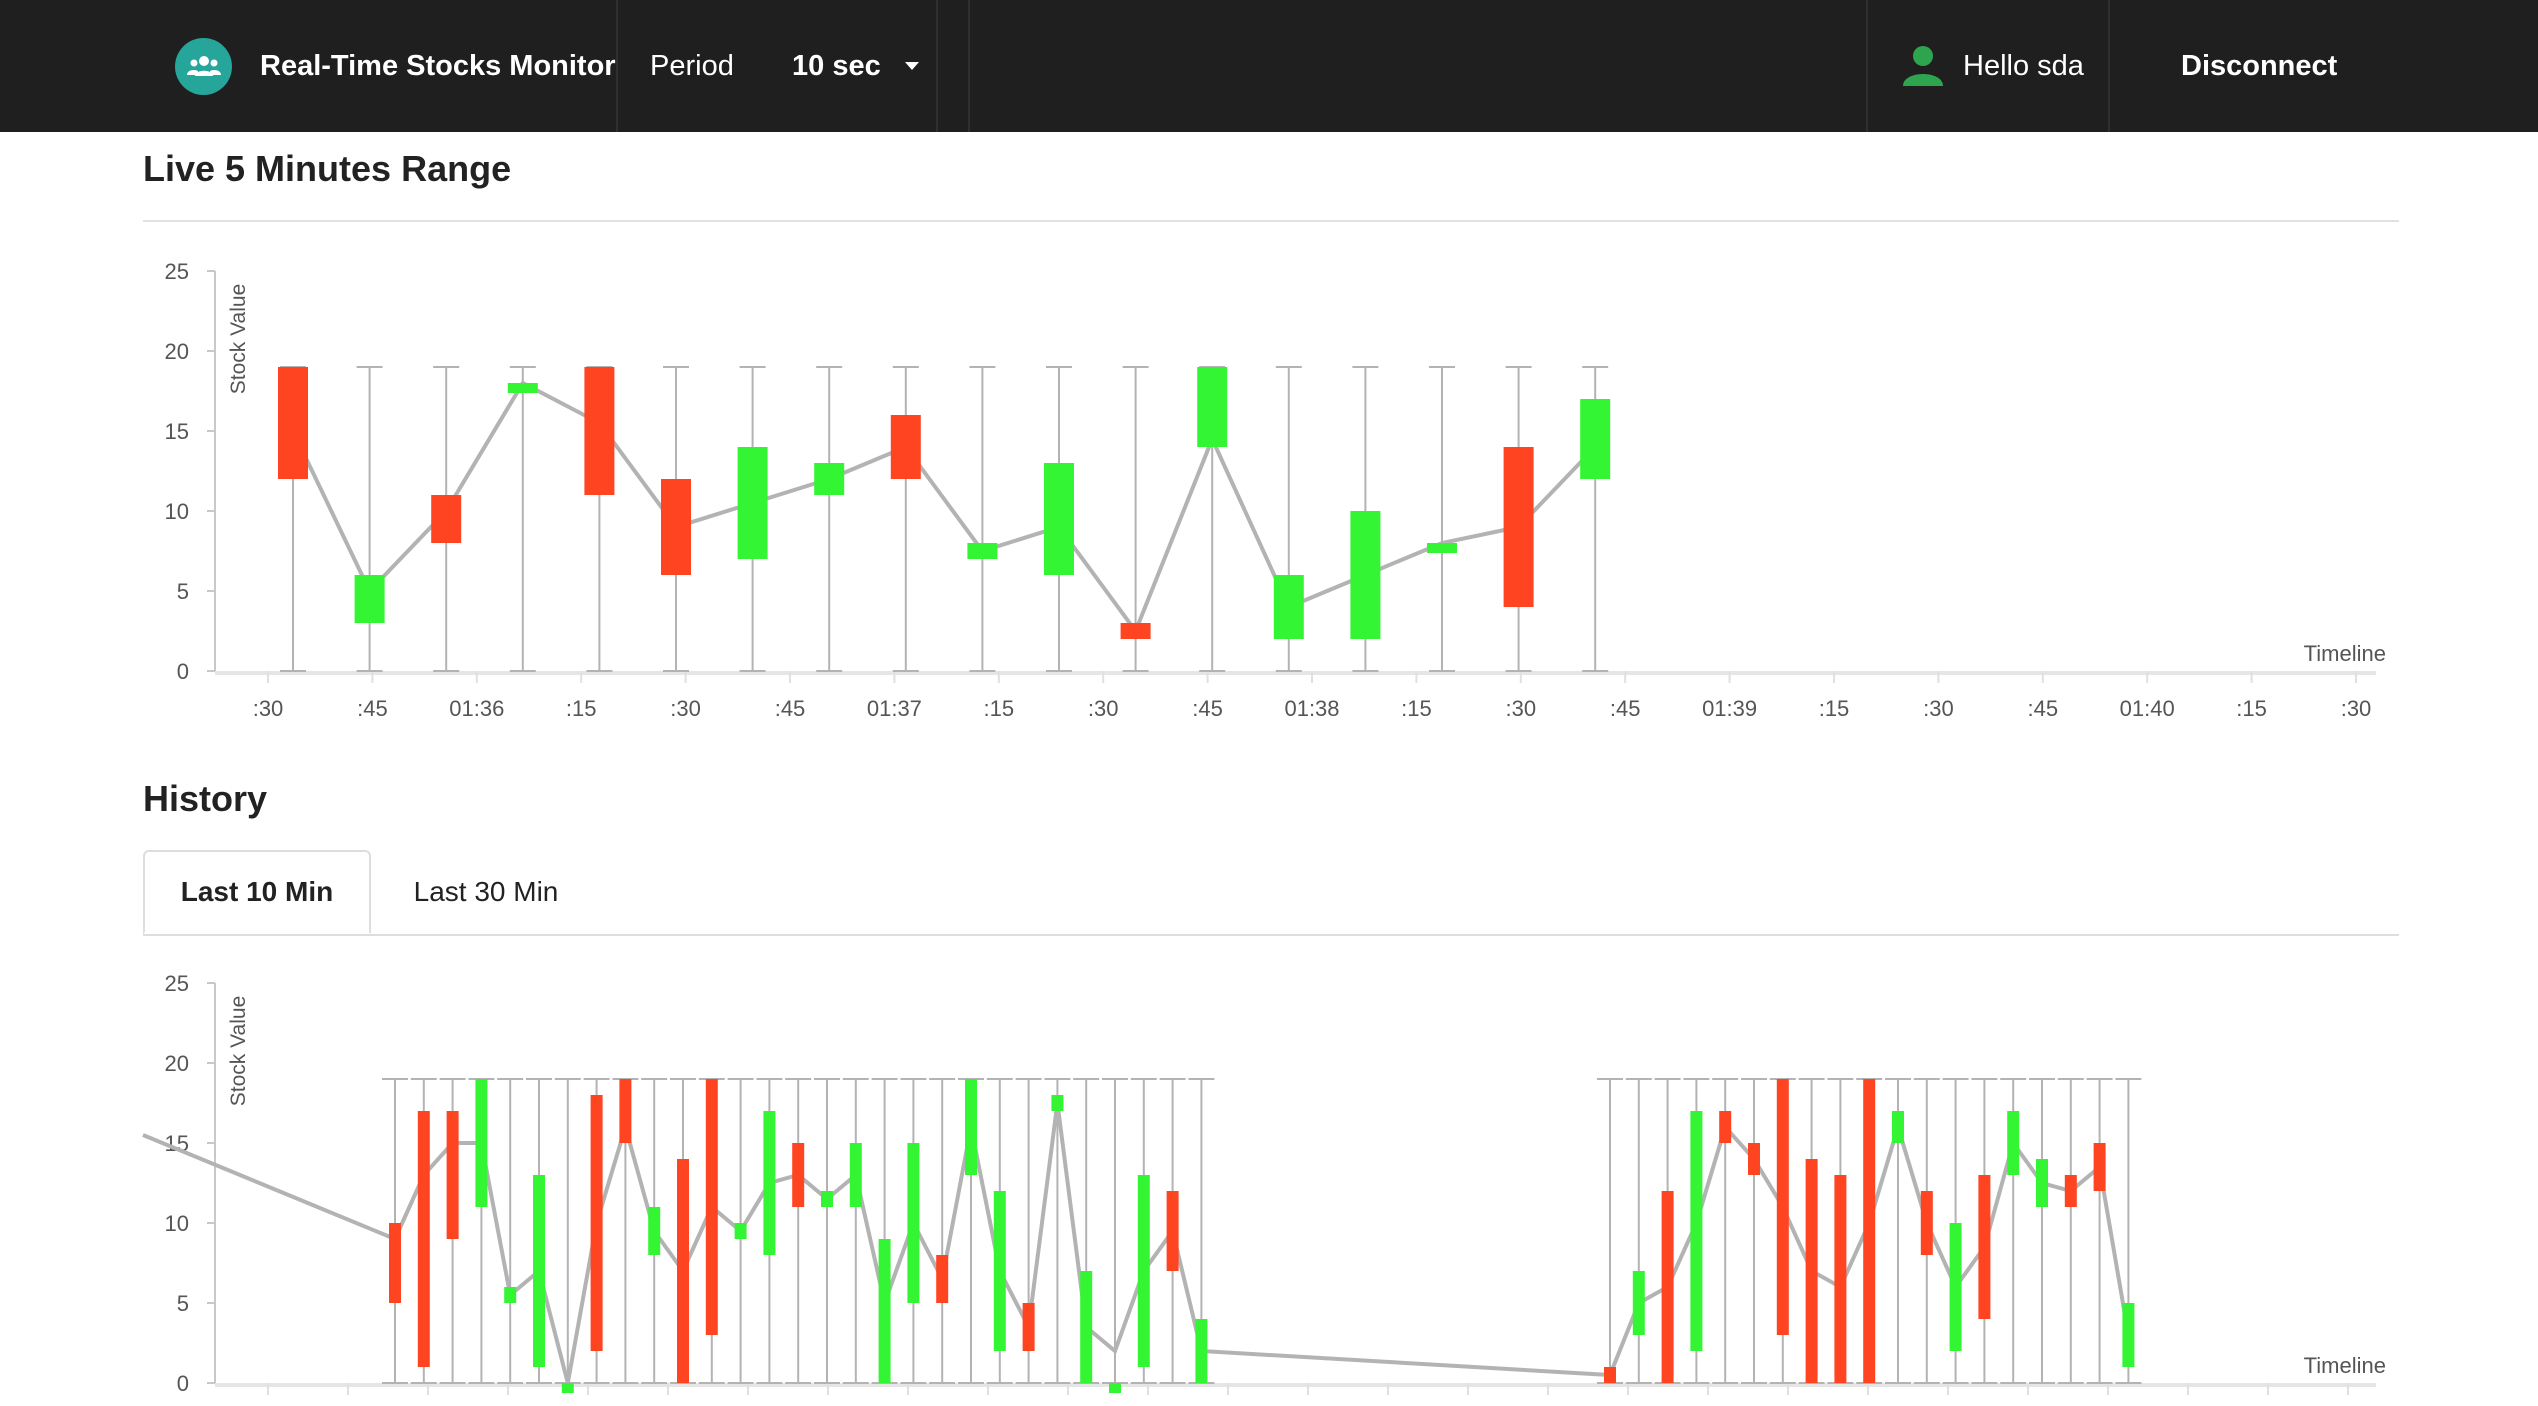 This screenshot has width=2538, height=1406. Describe the element at coordinates (177, 1063) in the screenshot. I see `y-tick-label: 20` at that location.